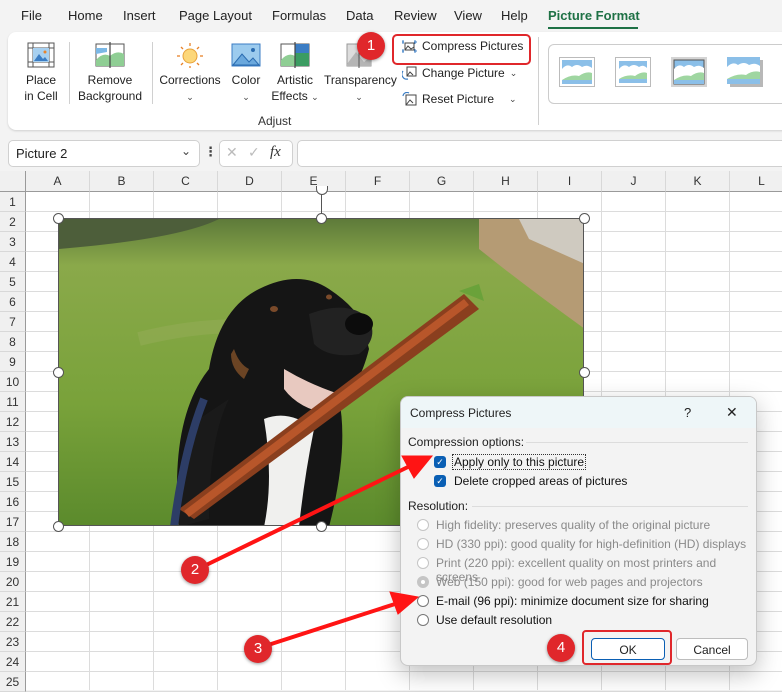 Image resolution: width=782 pixels, height=692 pixels. I want to click on callout-3: 3, so click(258, 649).